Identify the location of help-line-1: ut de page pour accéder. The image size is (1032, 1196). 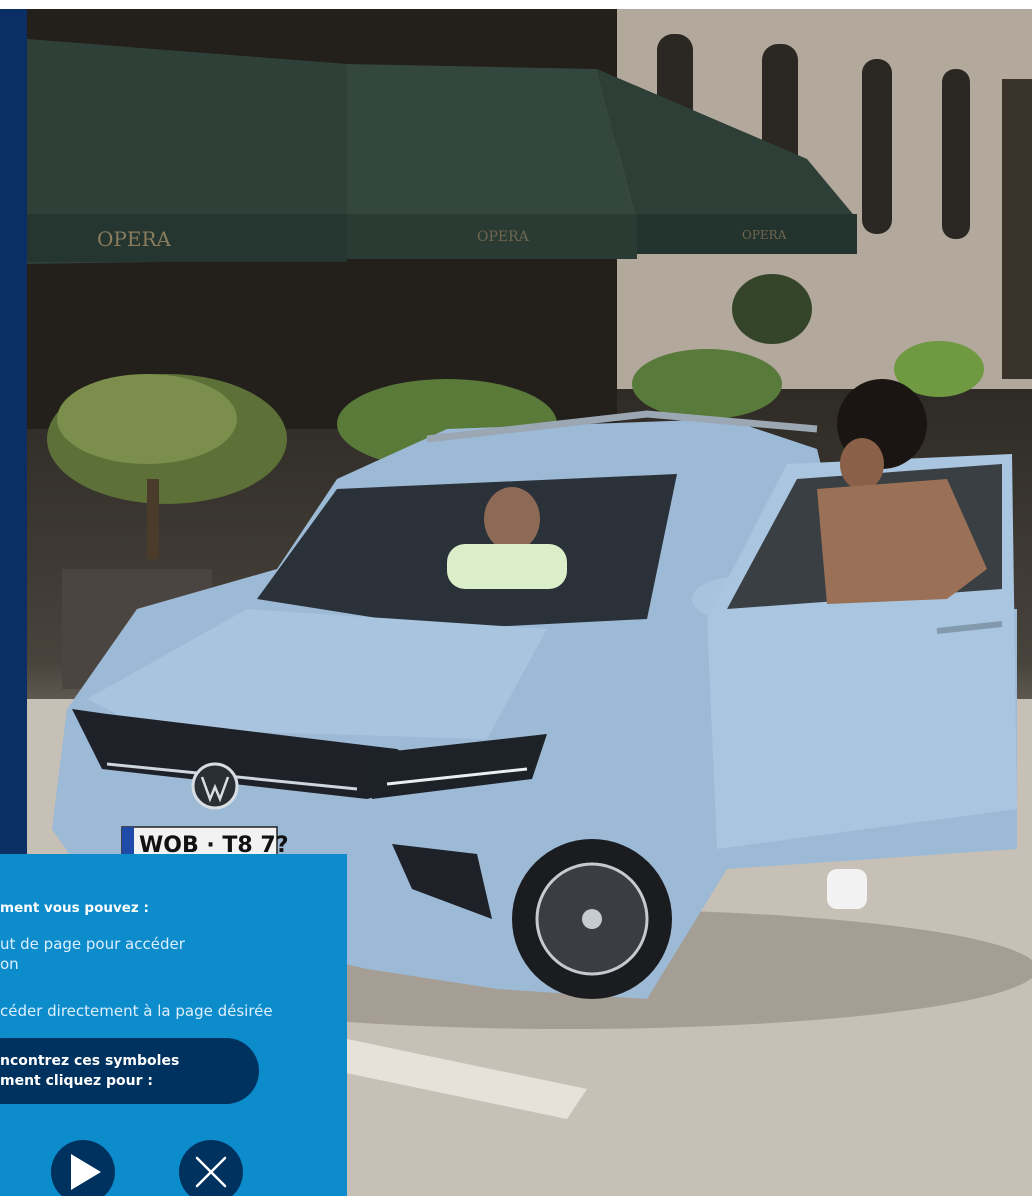
(92, 944).